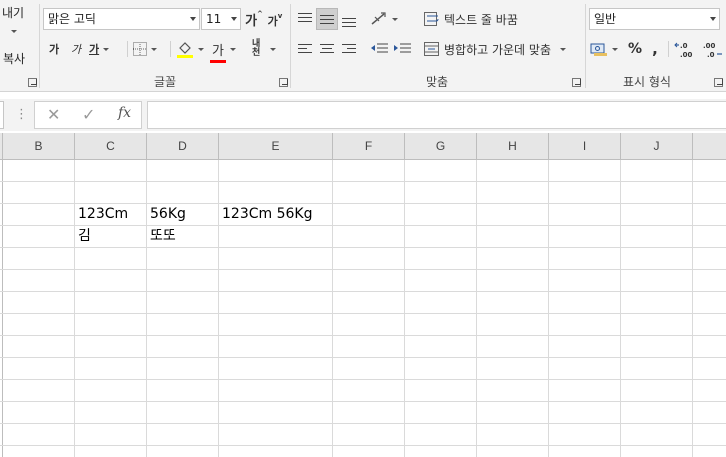 This screenshot has width=726, height=457. Describe the element at coordinates (183, 236) in the screenshot. I see `cell-d4: 또또` at that location.